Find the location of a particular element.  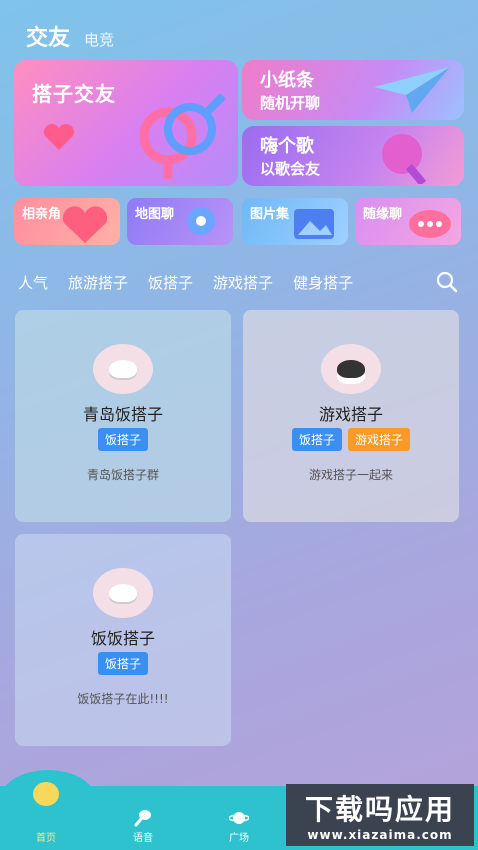

tab-popular: 人气 is located at coordinates (33, 282).